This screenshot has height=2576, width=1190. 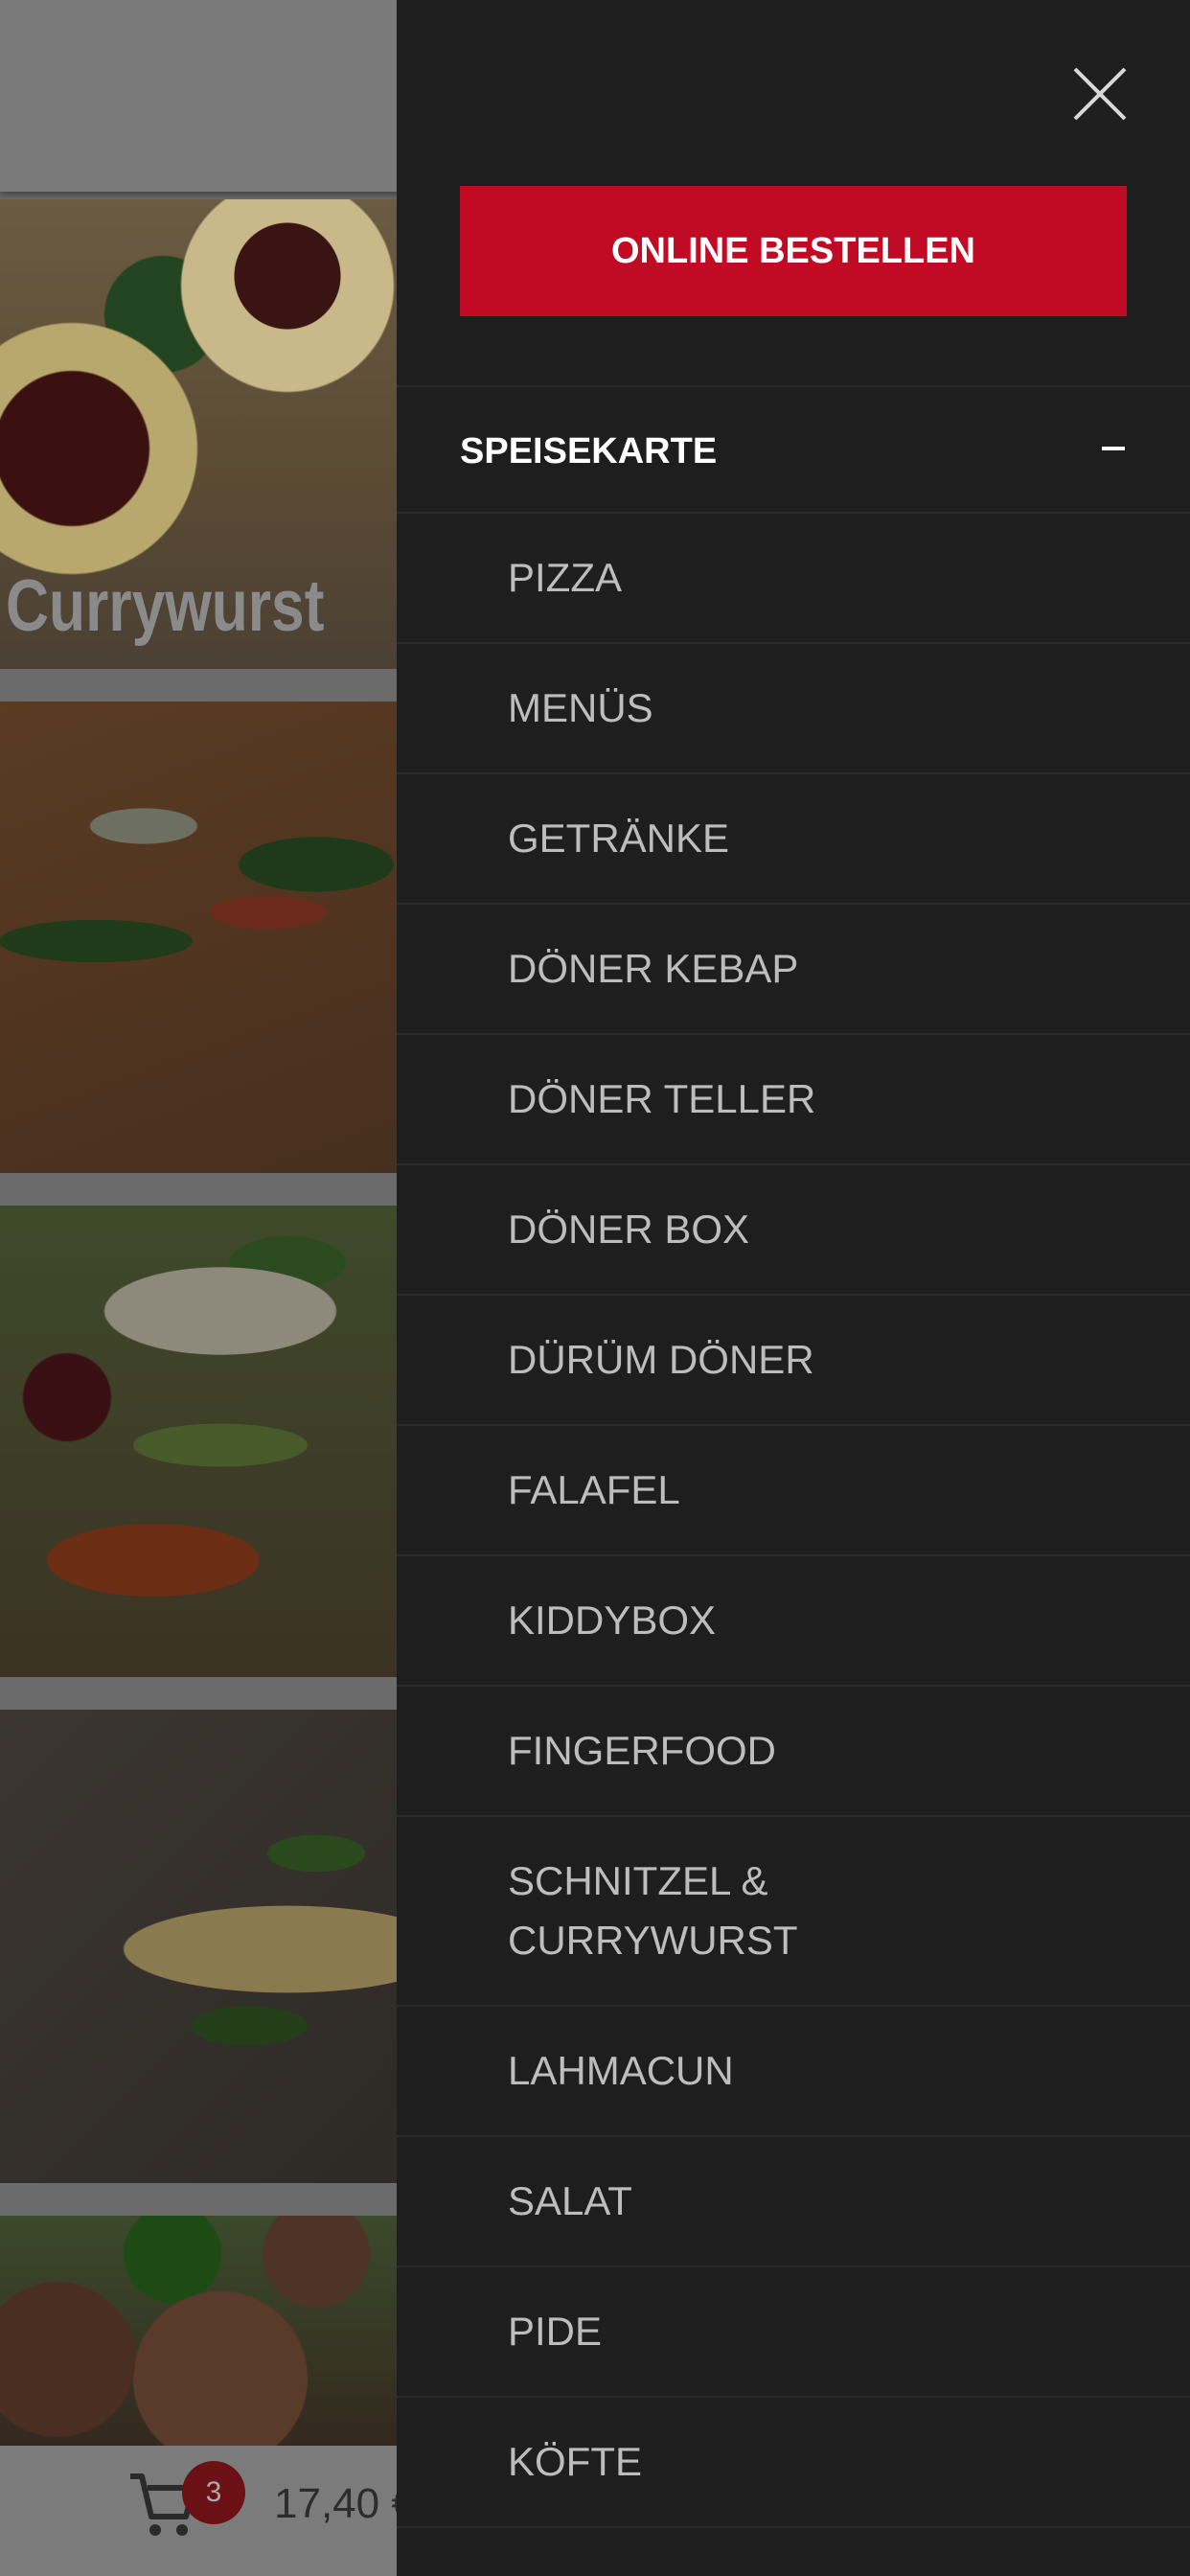 What do you see at coordinates (612, 1621) in the screenshot?
I see `menu-item-label: KIDDYBOX` at bounding box center [612, 1621].